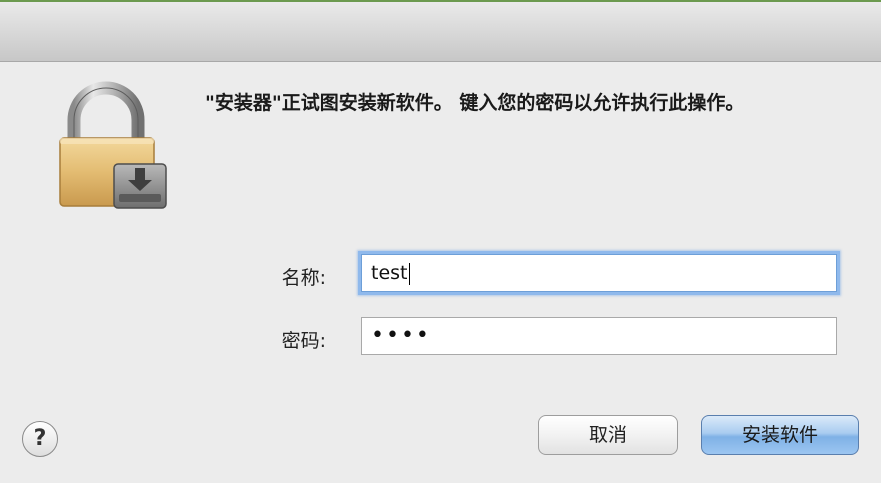 The height and width of the screenshot is (483, 881). I want to click on password-label: 密码:, so click(303, 341).